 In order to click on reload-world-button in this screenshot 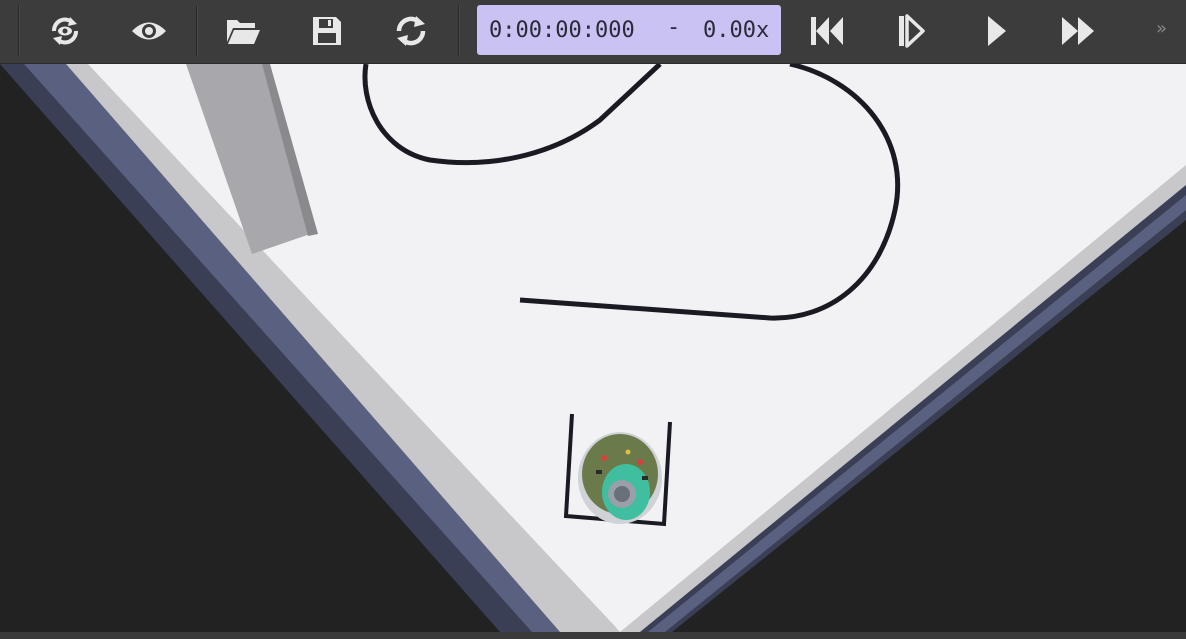, I will do `click(65, 31)`.